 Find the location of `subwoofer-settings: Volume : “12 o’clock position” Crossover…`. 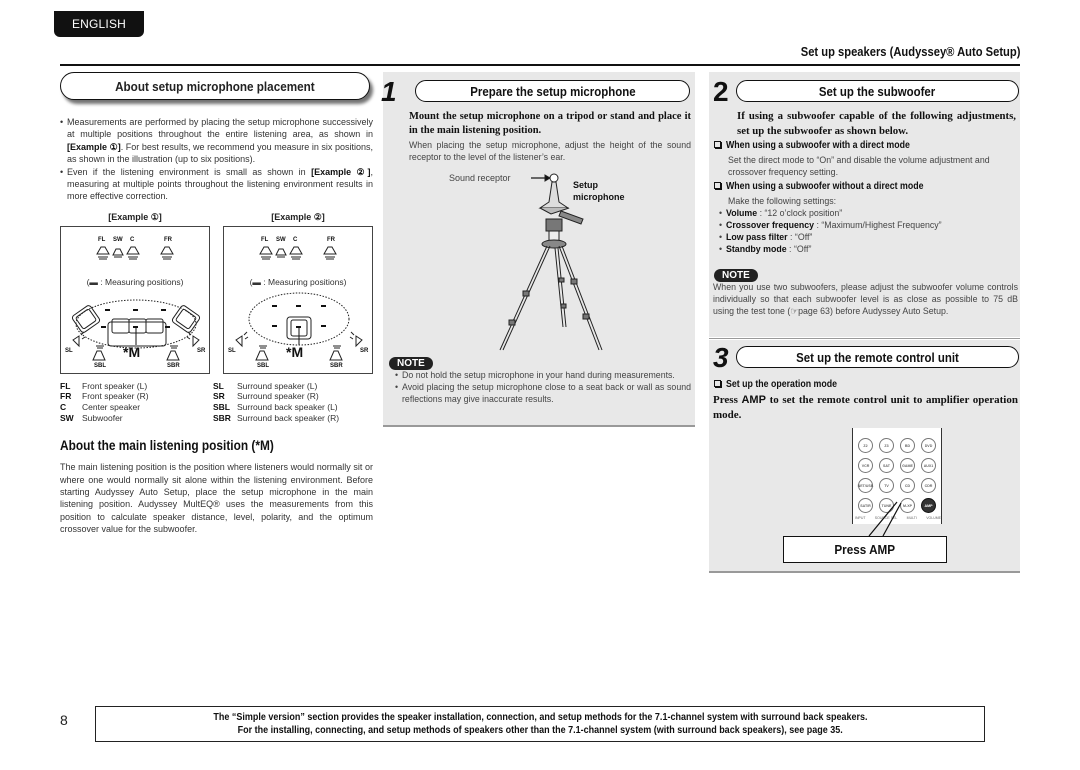

subwoofer-settings: Volume : “12 o’clock position” Crossover… is located at coordinates (868, 231).